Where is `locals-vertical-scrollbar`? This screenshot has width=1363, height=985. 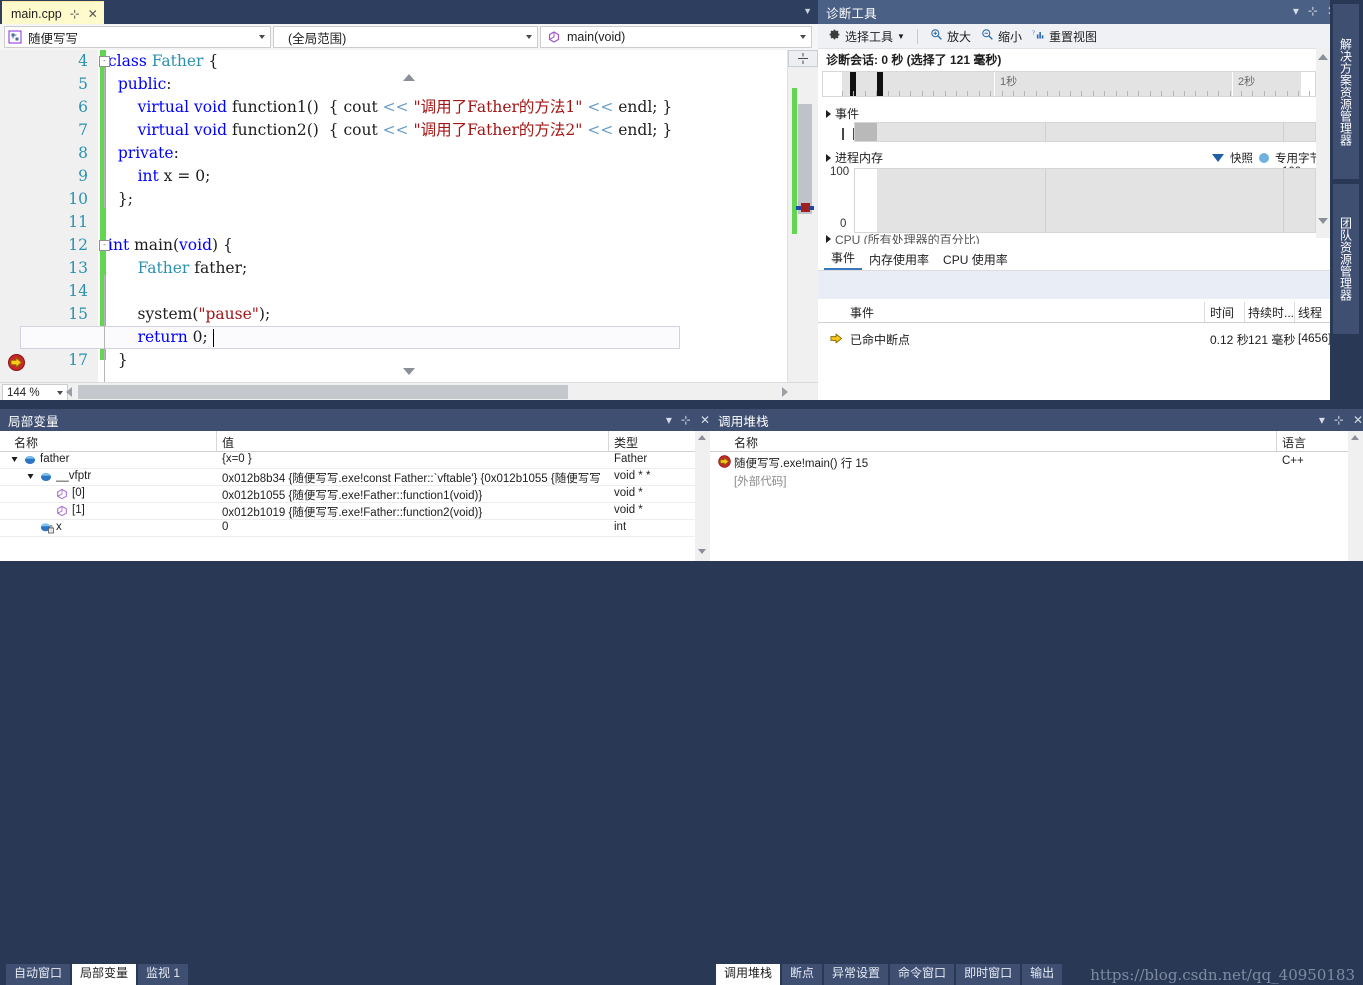 locals-vertical-scrollbar is located at coordinates (702, 496).